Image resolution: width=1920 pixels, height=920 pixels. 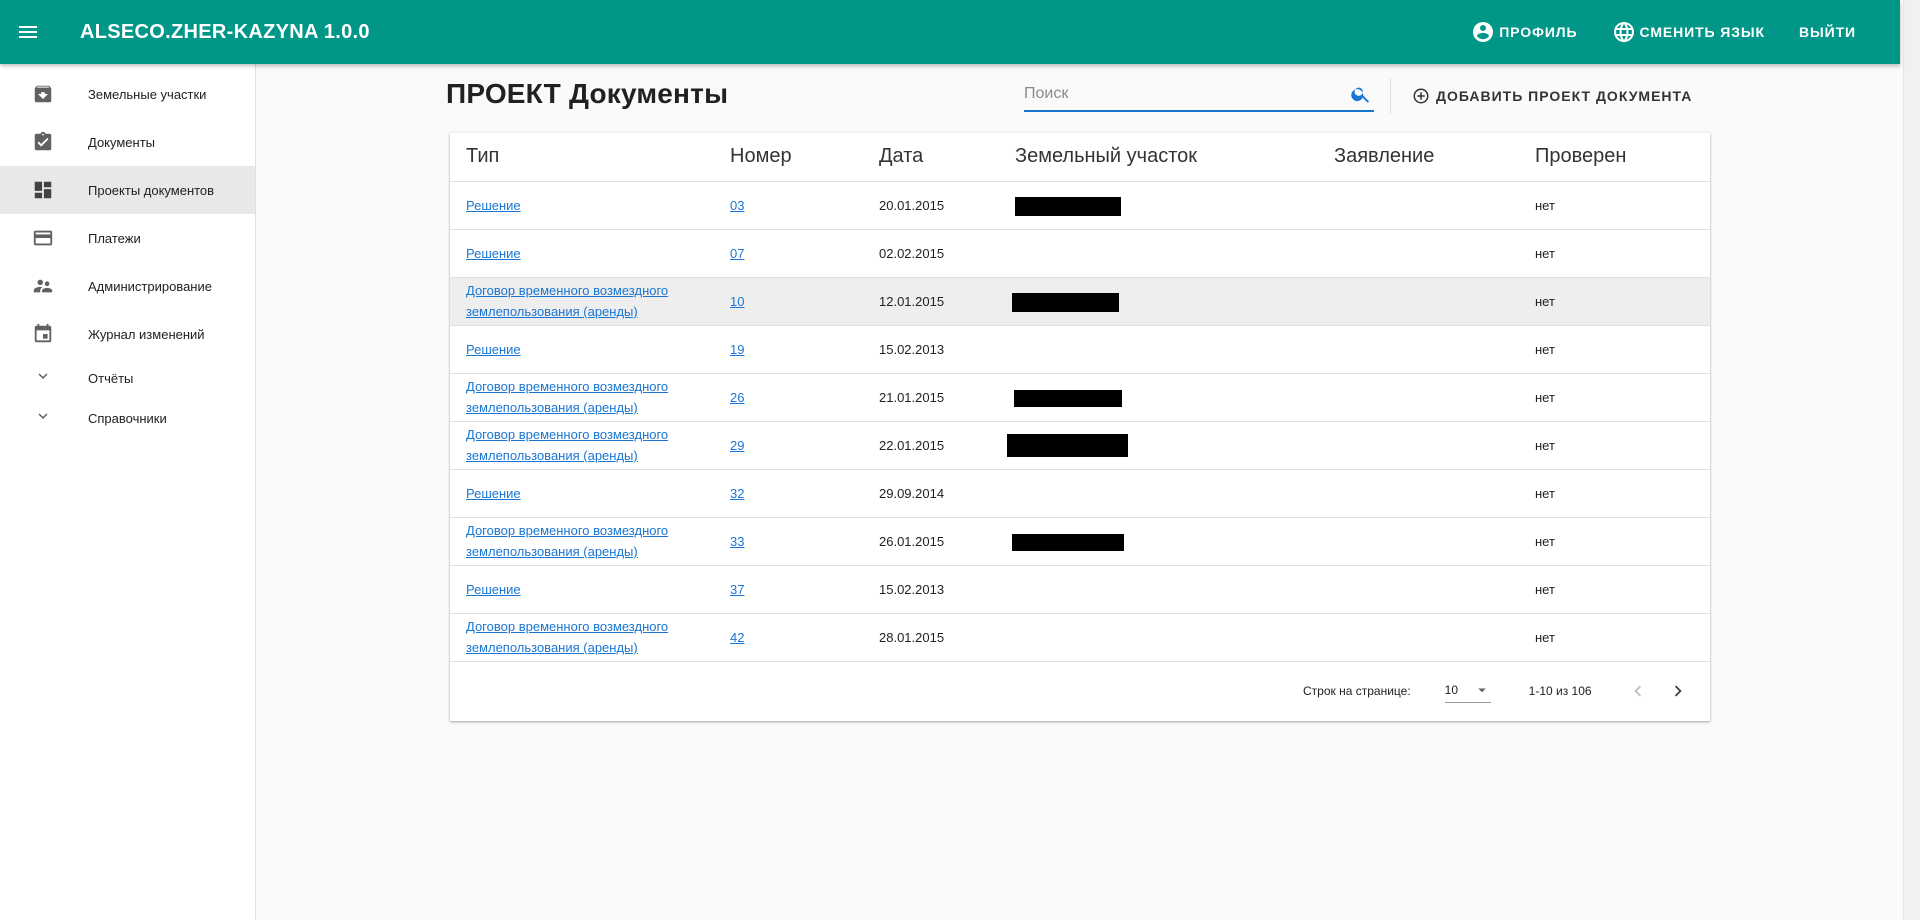 What do you see at coordinates (127, 94) in the screenshot?
I see `sidebar-item-land-plots: Земельные участки` at bounding box center [127, 94].